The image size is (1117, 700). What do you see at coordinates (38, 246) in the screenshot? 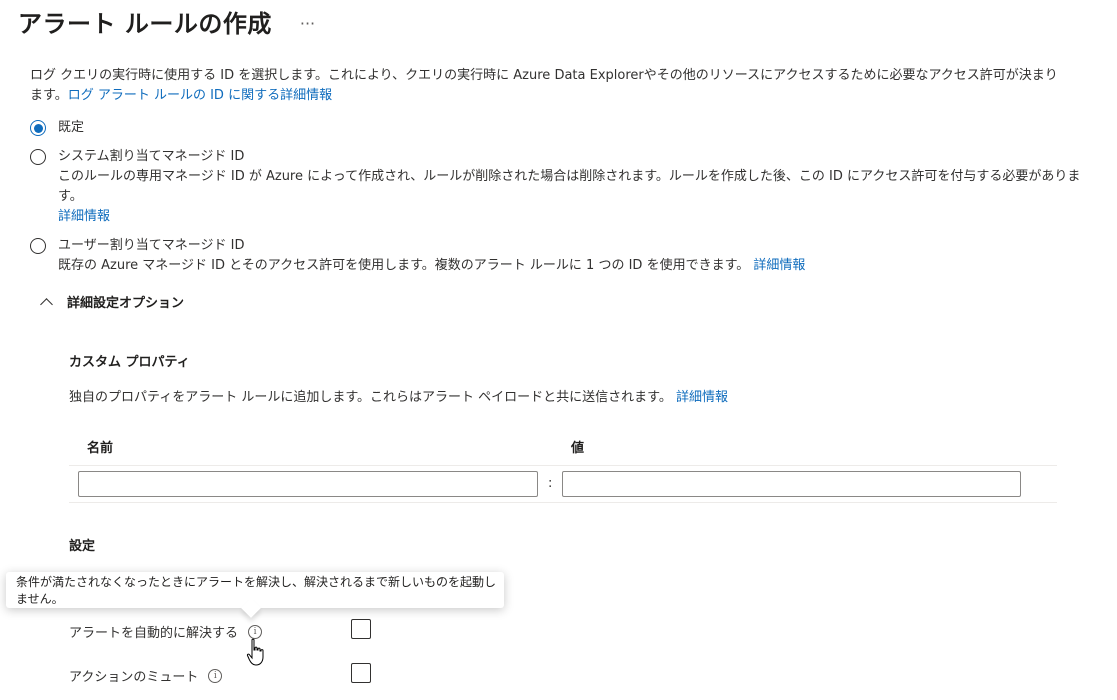
I see `radio-button-user-assigned` at bounding box center [38, 246].